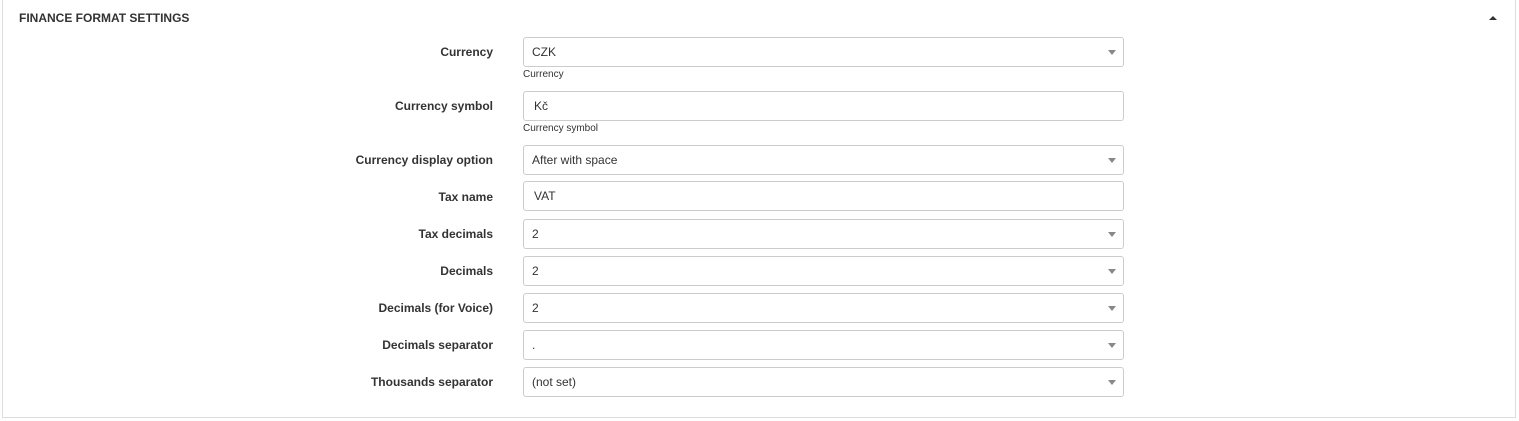 This screenshot has width=1519, height=421. What do you see at coordinates (823, 234) in the screenshot?
I see `tax-decimals-select: 2` at bounding box center [823, 234].